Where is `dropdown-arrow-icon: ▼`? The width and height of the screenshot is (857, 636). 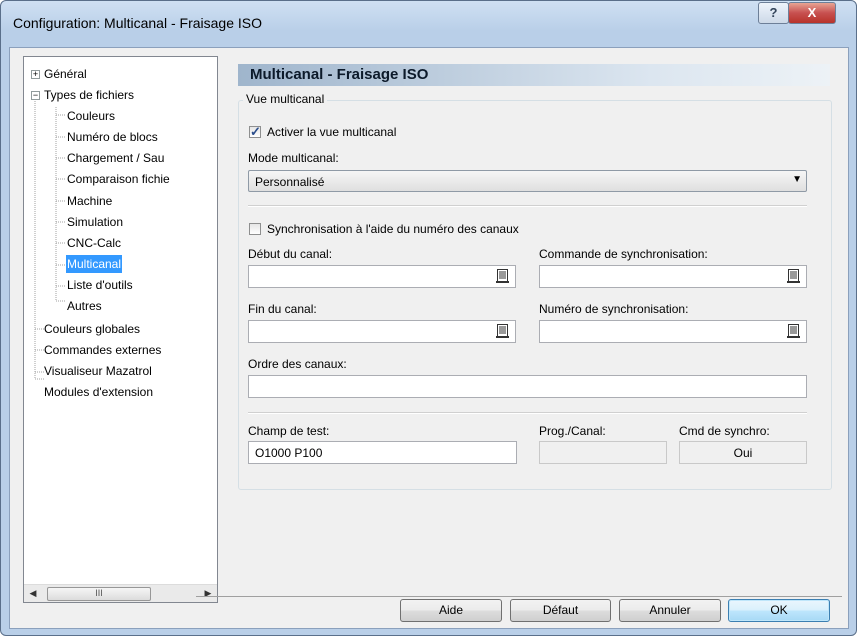 dropdown-arrow-icon: ▼ is located at coordinates (797, 179).